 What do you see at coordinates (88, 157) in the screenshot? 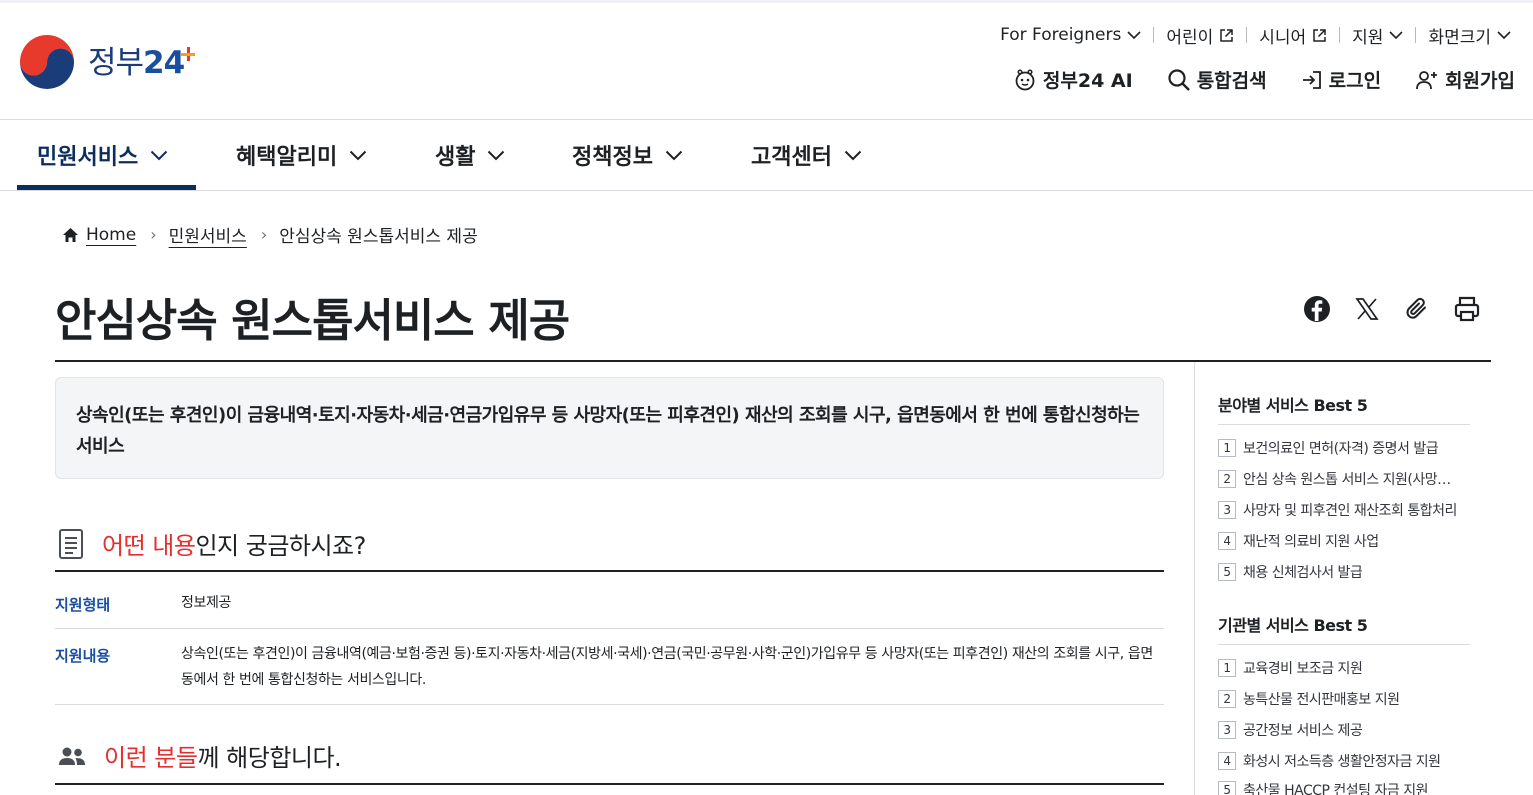
I see `nav-label: 민원서비스` at bounding box center [88, 157].